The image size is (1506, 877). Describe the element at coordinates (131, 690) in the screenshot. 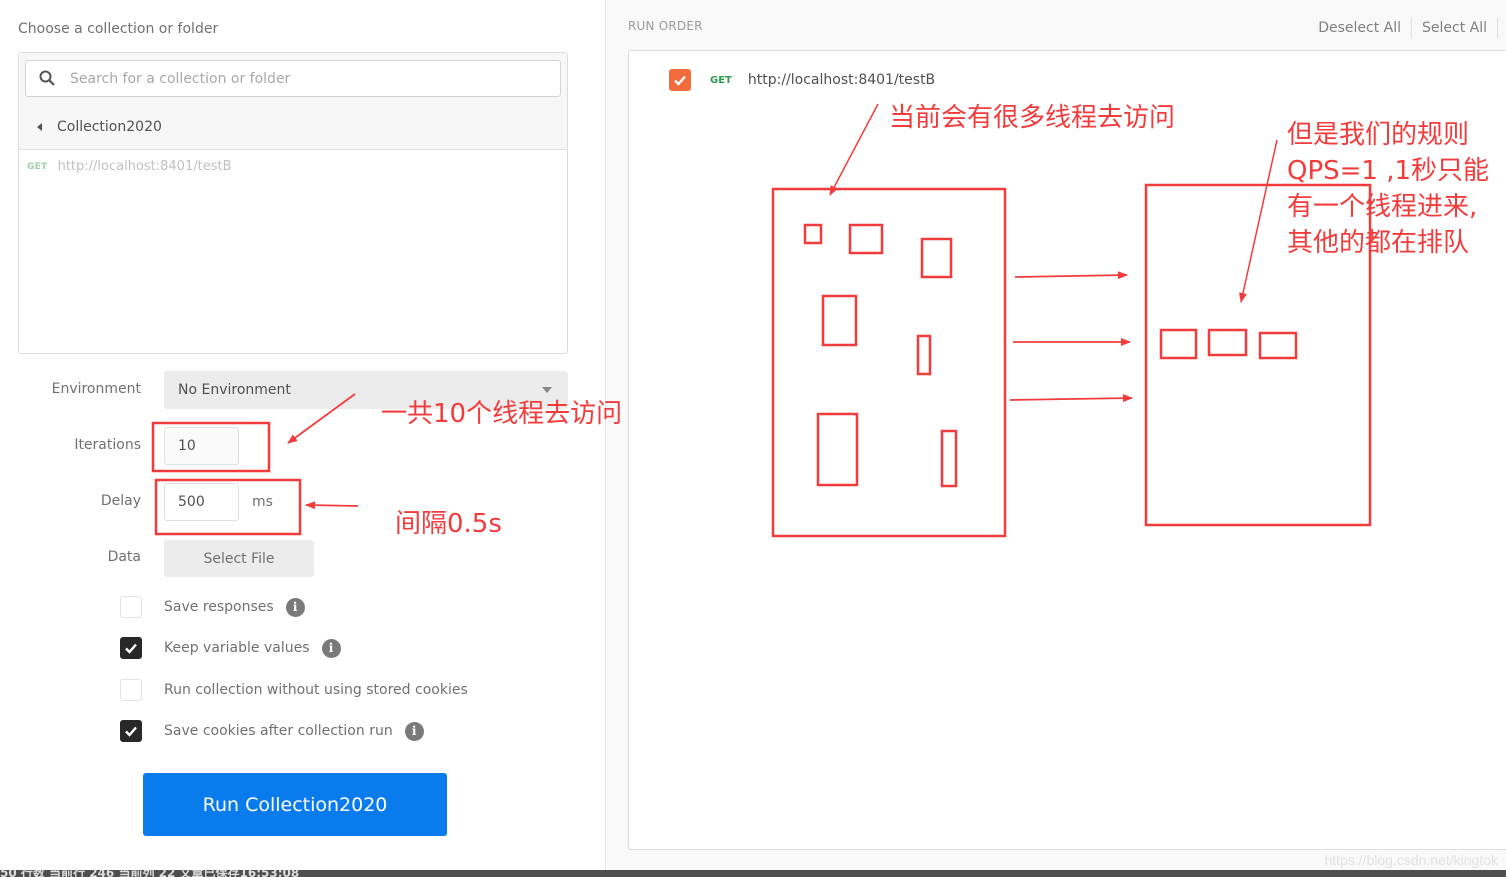

I see `no-stored-cookies-checkbox` at that location.